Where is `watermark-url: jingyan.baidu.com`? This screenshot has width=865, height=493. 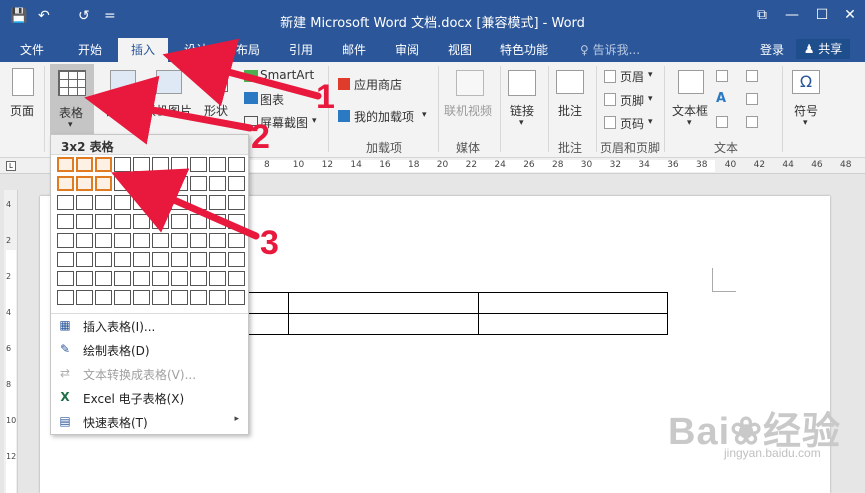
watermark-url: jingyan.baidu.com is located at coordinates (772, 453).